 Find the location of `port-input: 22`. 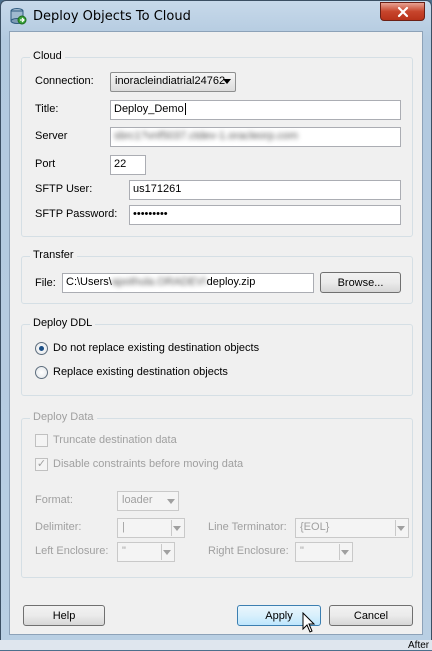

port-input: 22 is located at coordinates (128, 165).